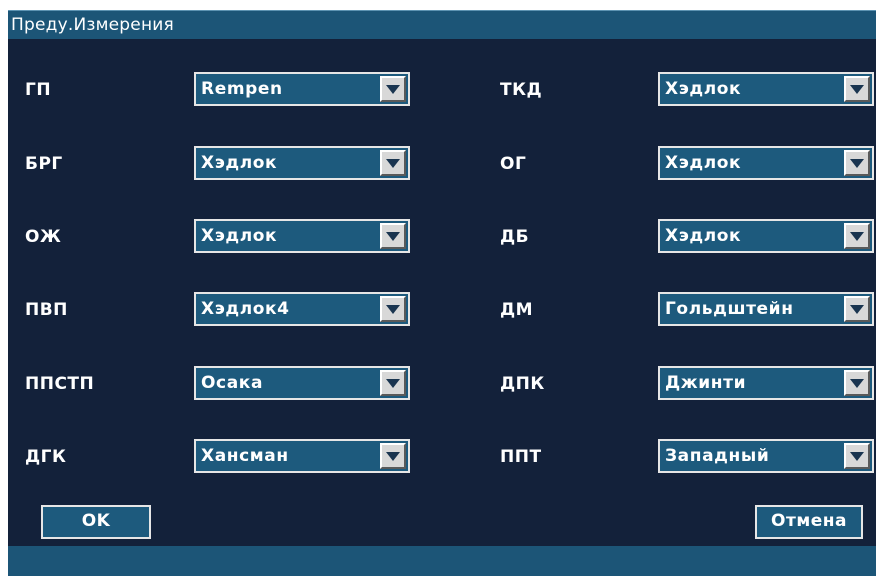 This screenshot has height=576, width=885. I want to click on select-value: Хэдлок4, so click(245, 309).